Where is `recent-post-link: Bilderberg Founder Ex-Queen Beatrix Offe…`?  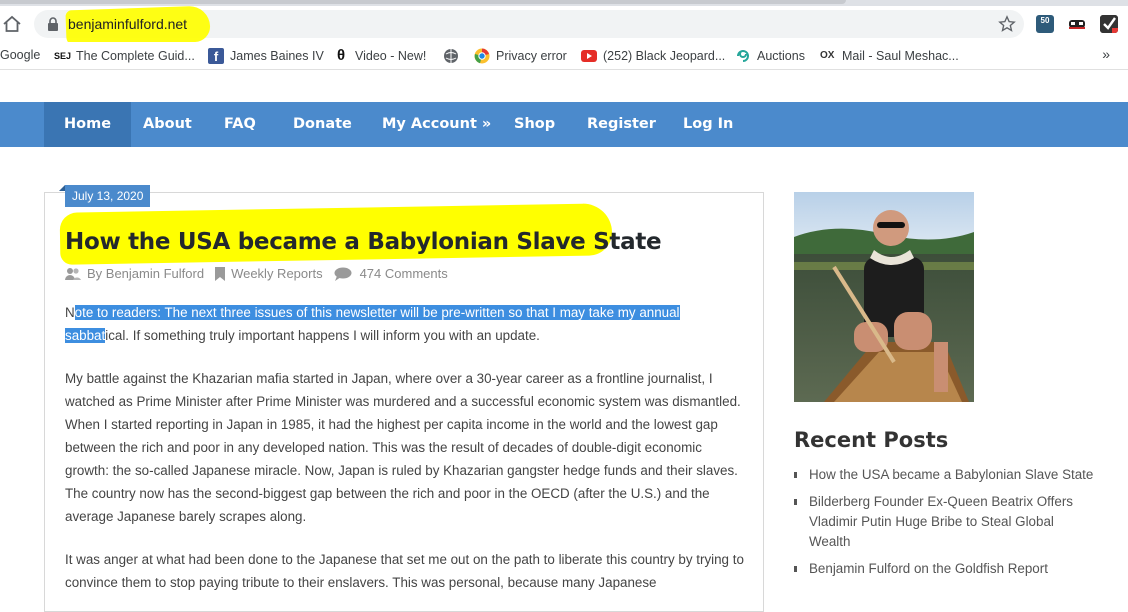 recent-post-link: Bilderberg Founder Ex-Queen Beatrix Offe… is located at coordinates (944, 522).